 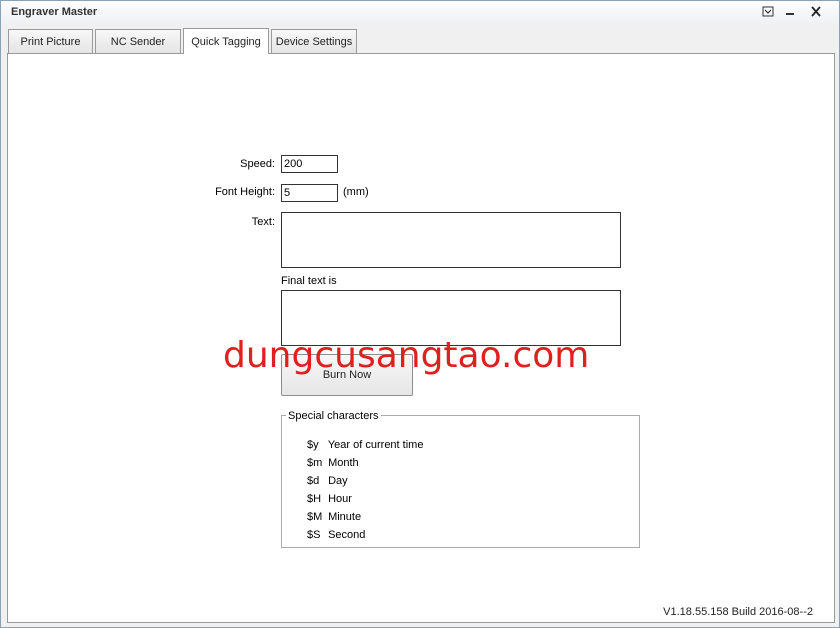 What do you see at coordinates (54, 12) in the screenshot?
I see `window-title: Engraver Master` at bounding box center [54, 12].